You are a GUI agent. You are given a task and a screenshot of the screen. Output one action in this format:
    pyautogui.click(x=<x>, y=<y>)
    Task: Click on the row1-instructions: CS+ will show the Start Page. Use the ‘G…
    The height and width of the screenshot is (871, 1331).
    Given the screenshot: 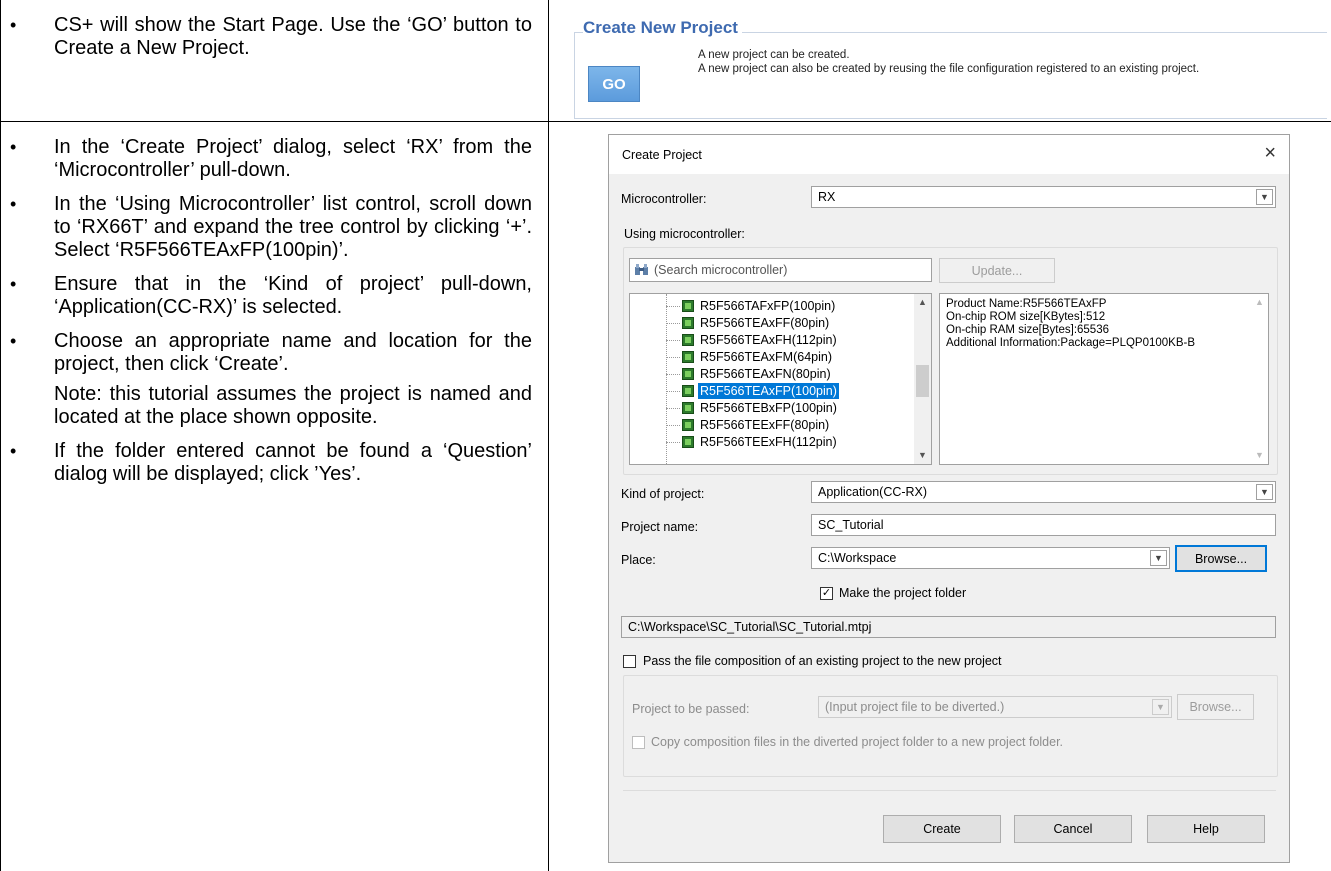 What is the action you would take?
    pyautogui.click(x=266, y=42)
    